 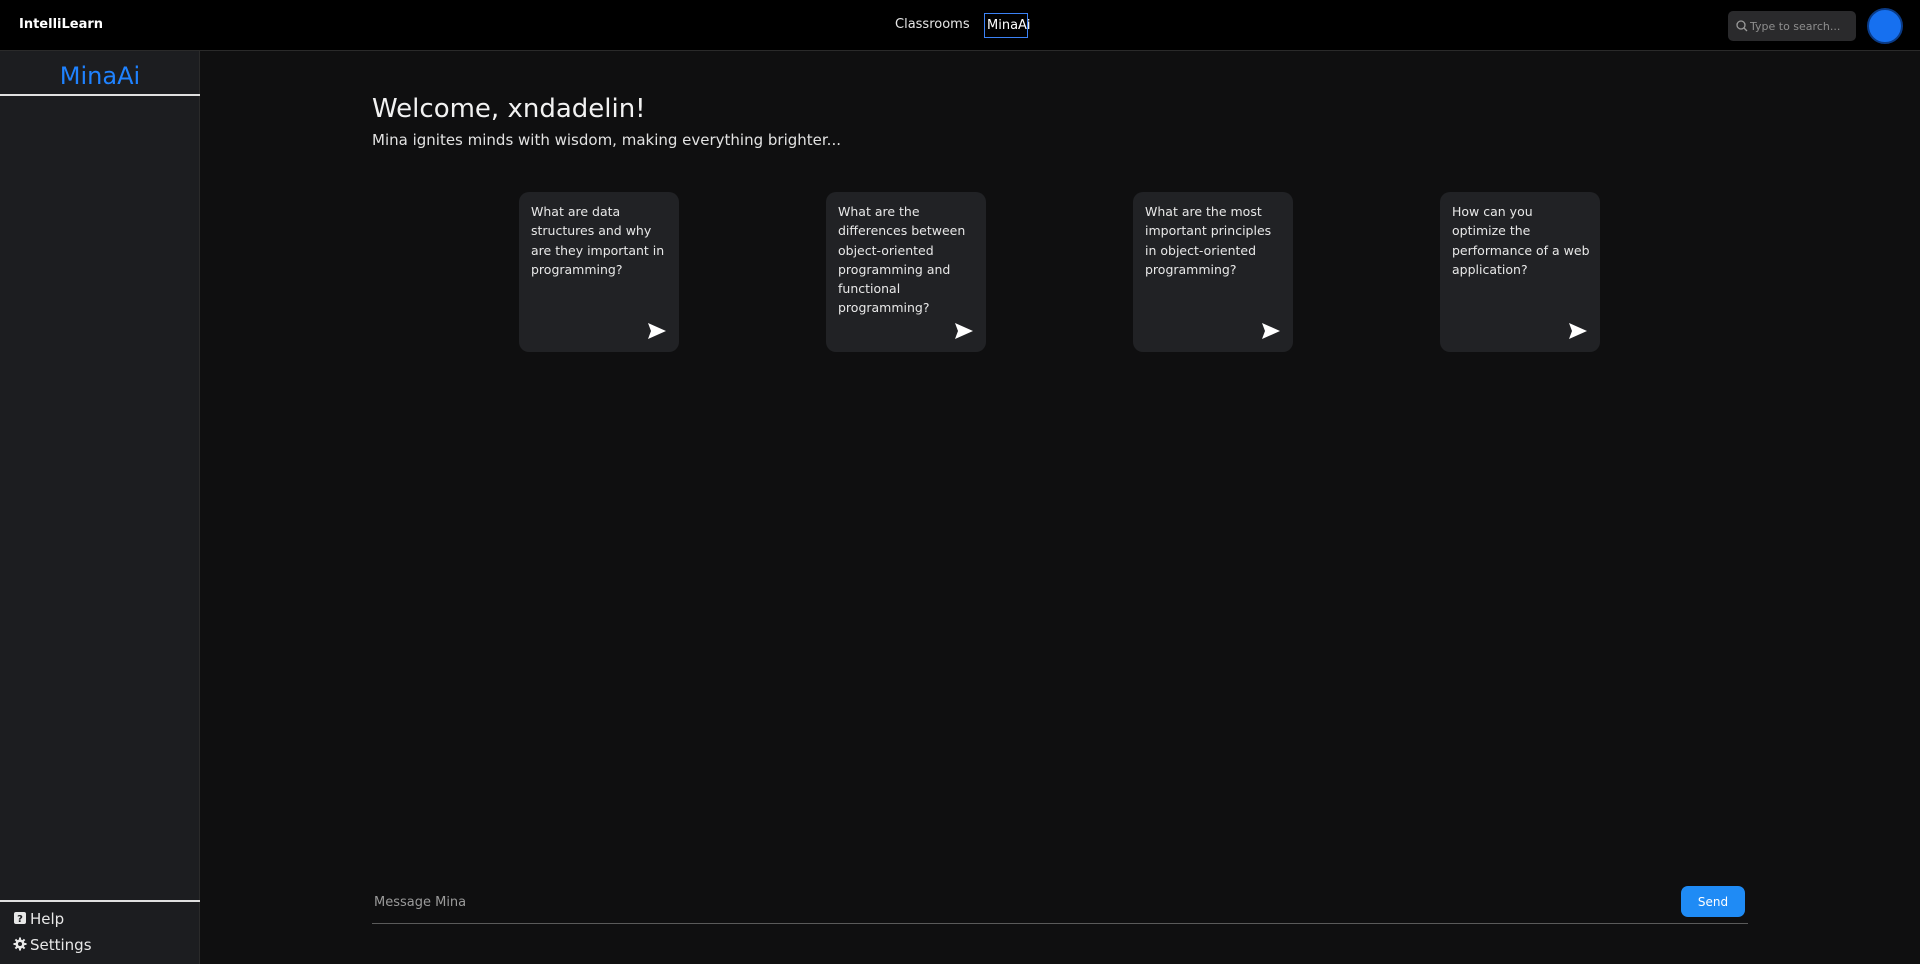 What do you see at coordinates (1024, 902) in the screenshot?
I see `message-input` at bounding box center [1024, 902].